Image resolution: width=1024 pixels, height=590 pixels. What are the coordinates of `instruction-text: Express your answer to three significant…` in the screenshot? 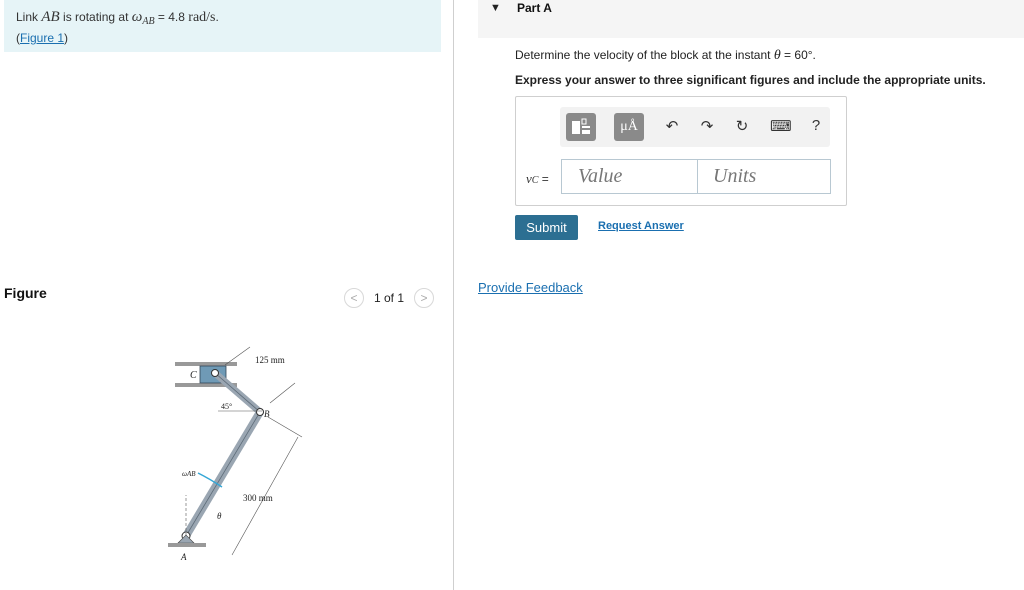 It's located at (750, 80).